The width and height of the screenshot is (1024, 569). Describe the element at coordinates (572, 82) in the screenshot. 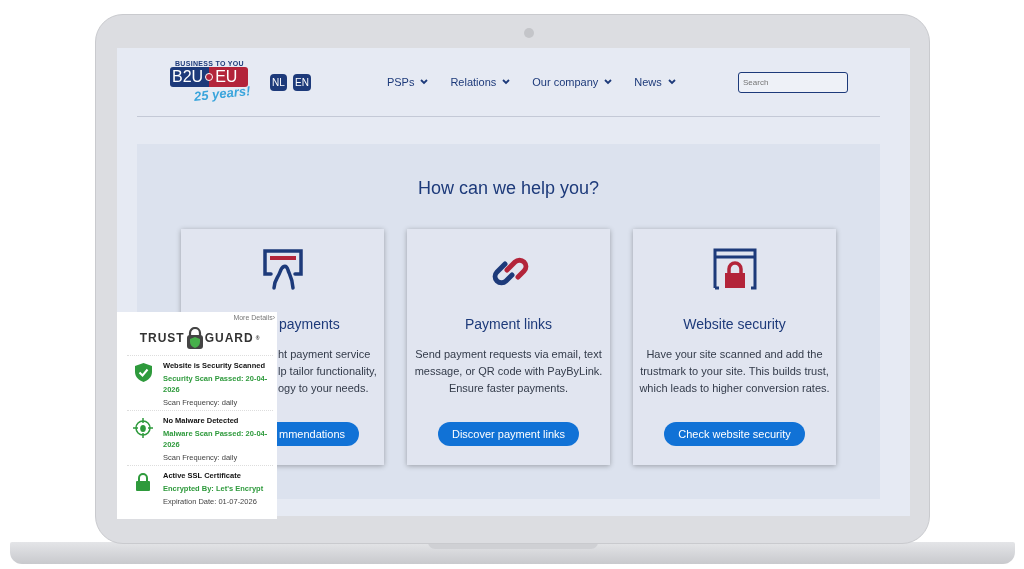

I see `nav-item: Our company` at that location.